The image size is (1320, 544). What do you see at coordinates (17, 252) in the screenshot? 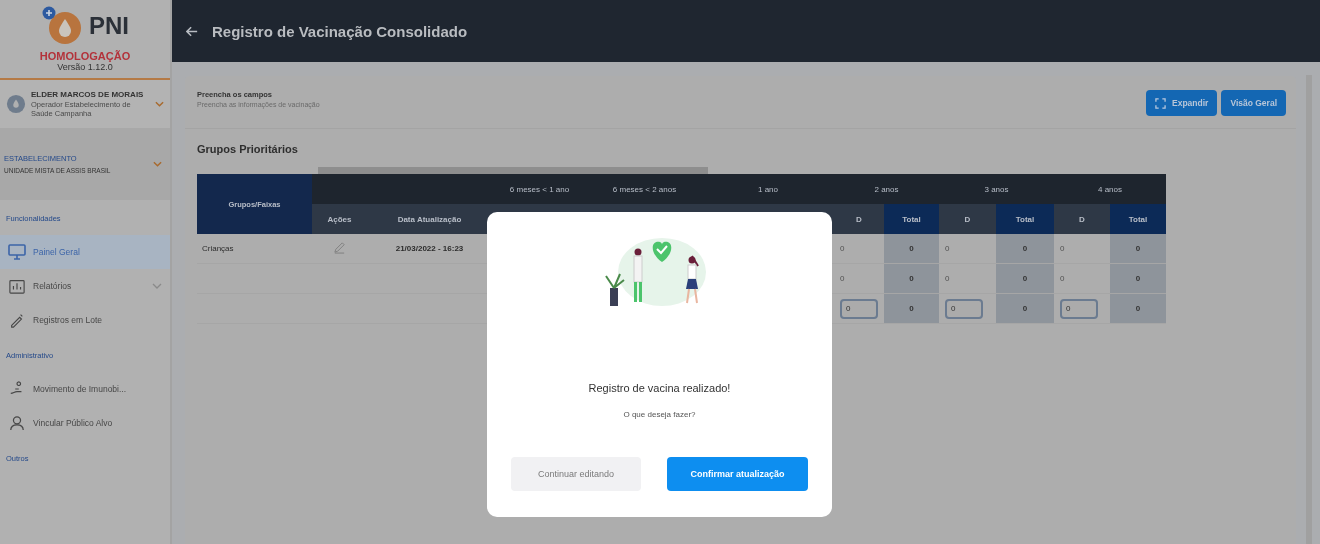
I see `monitor-icon` at bounding box center [17, 252].